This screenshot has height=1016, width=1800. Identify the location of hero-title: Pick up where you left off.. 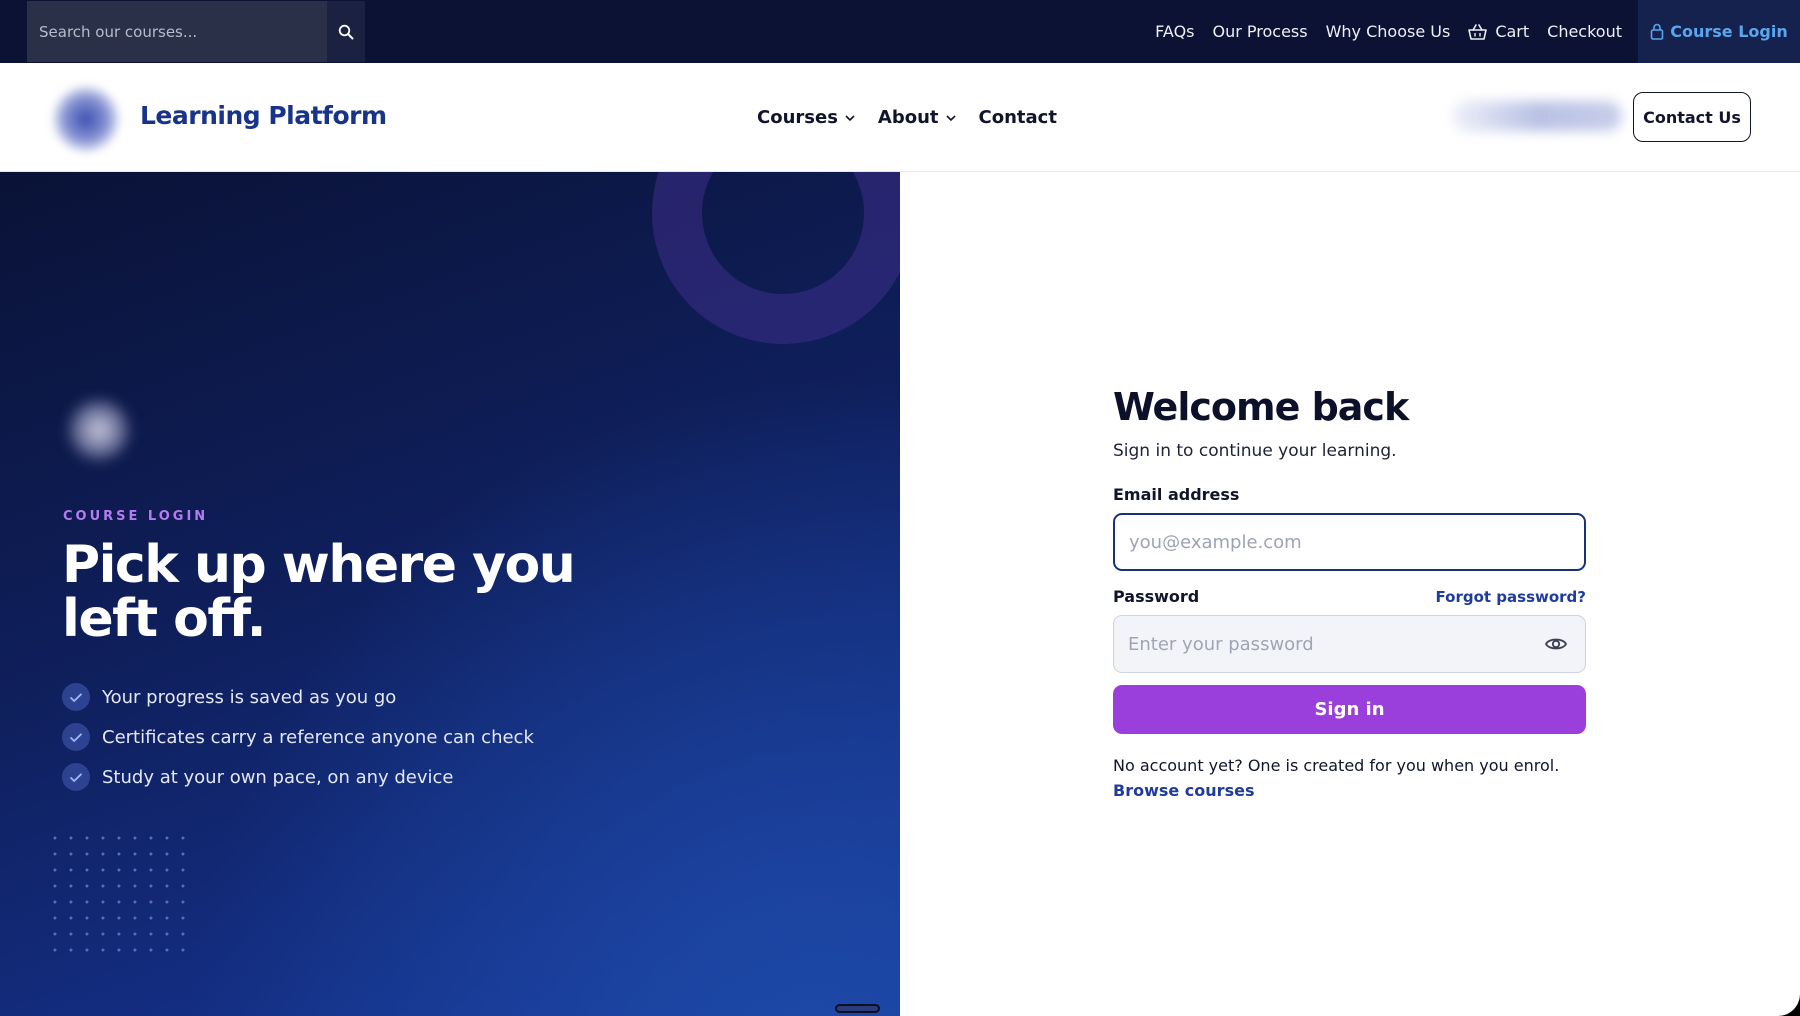
(319, 592).